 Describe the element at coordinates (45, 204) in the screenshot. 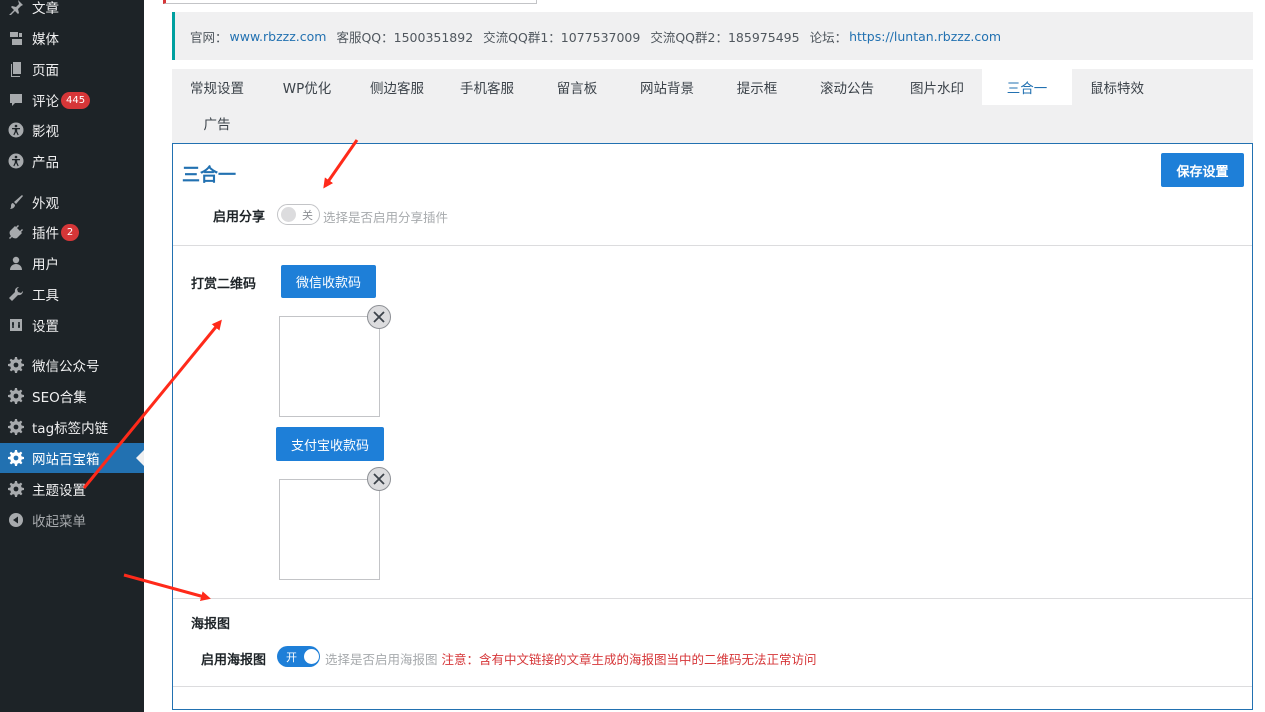

I see `sidebar-item-label: 外观` at that location.